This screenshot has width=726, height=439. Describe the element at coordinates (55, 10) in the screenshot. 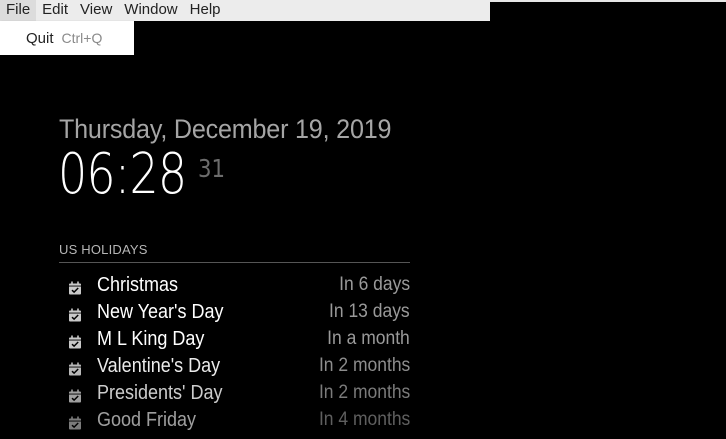

I see `menu-edit: Edit` at that location.